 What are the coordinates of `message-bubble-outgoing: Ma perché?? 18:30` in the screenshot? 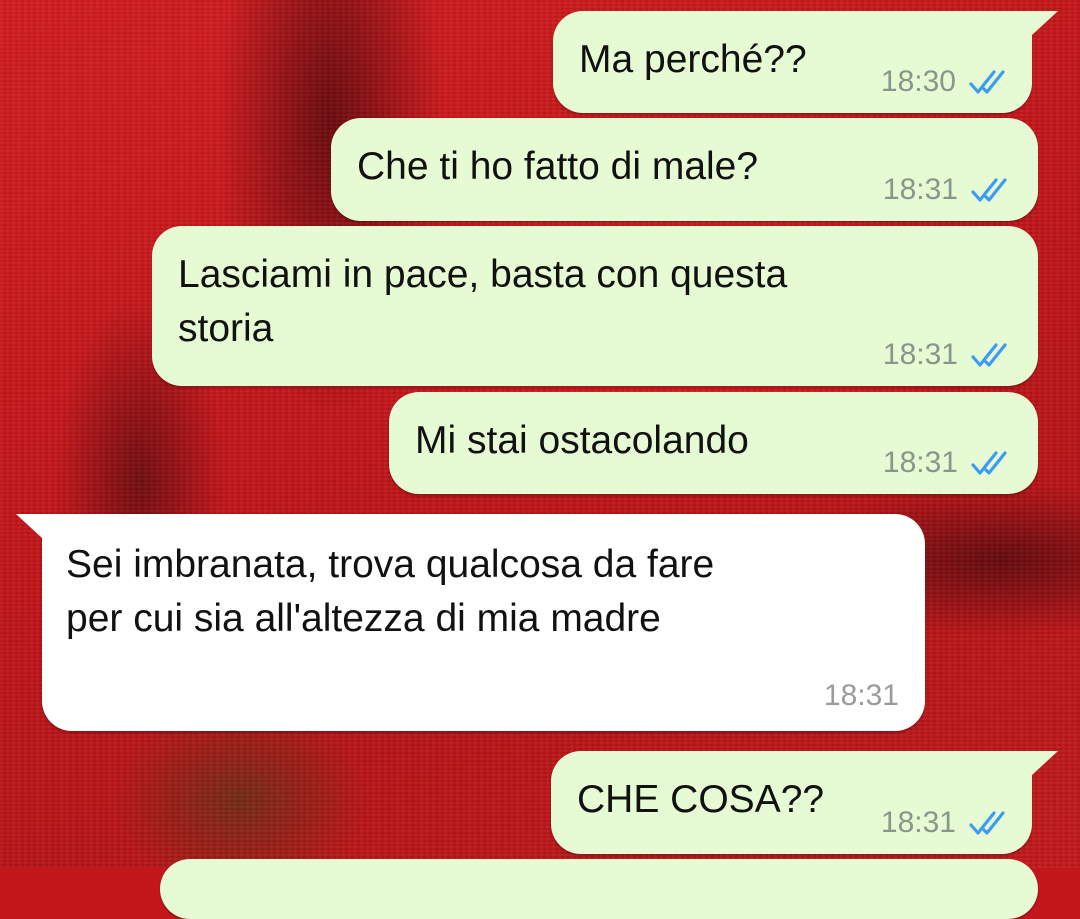 It's located at (805, 62).